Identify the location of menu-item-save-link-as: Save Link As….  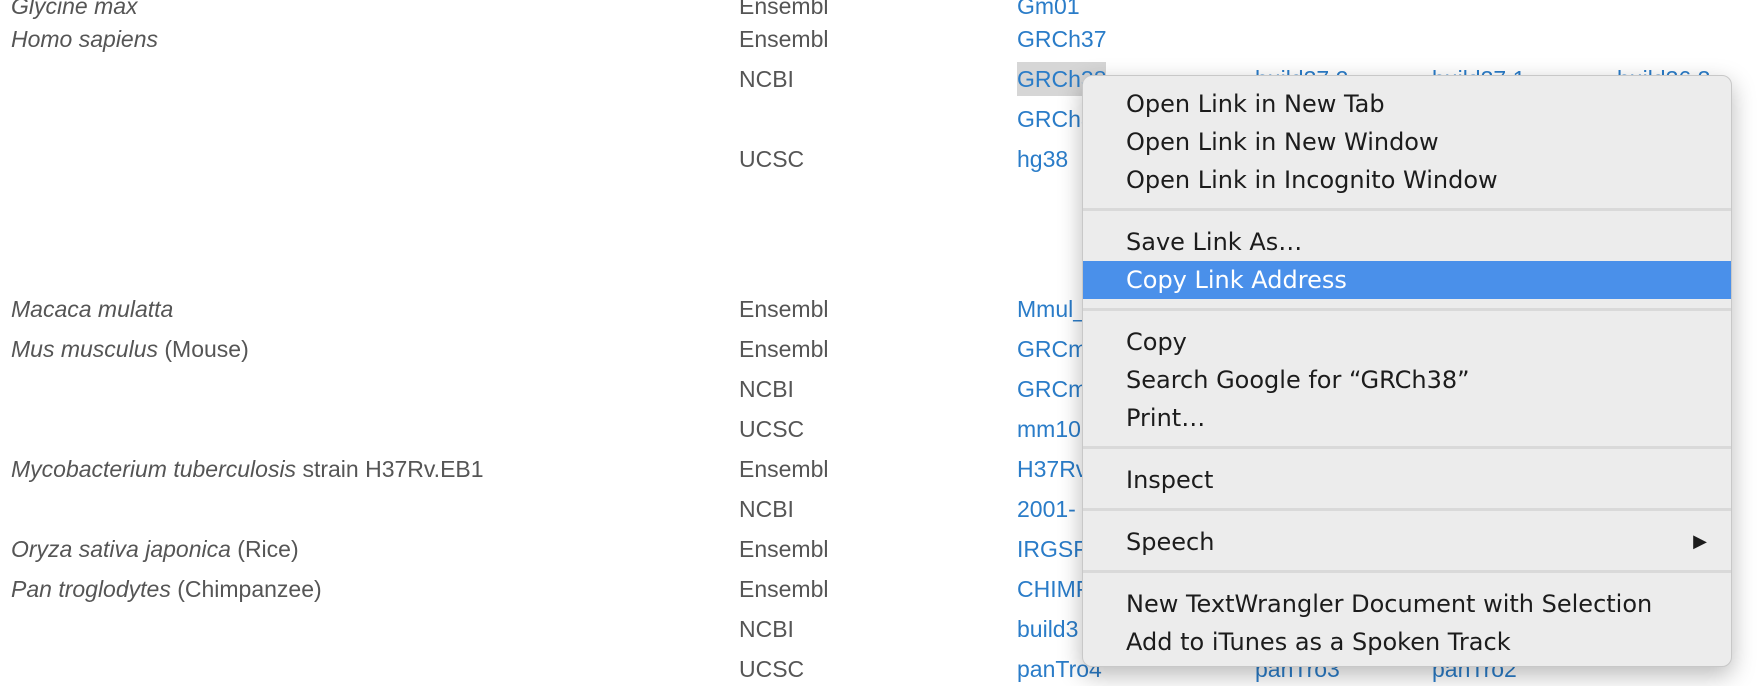
(1407, 242).